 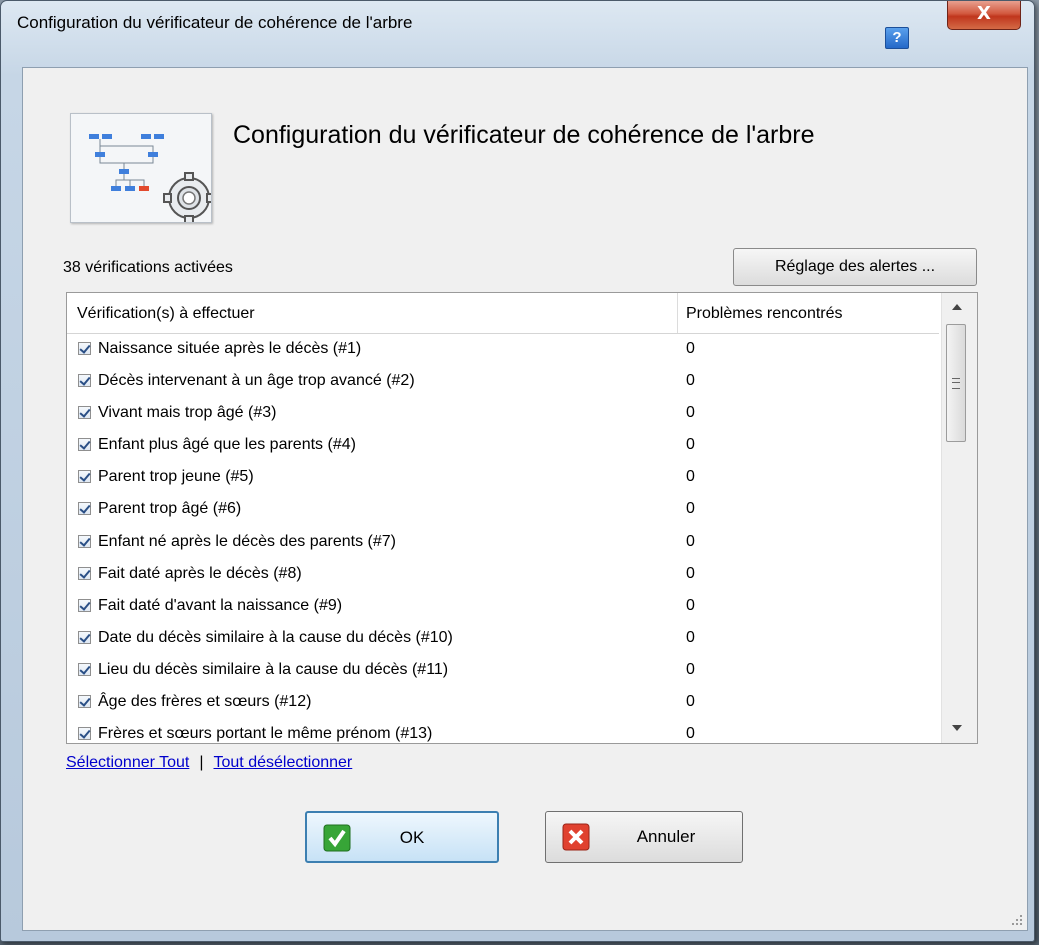 I want to click on scroll-thumb, so click(x=956, y=383).